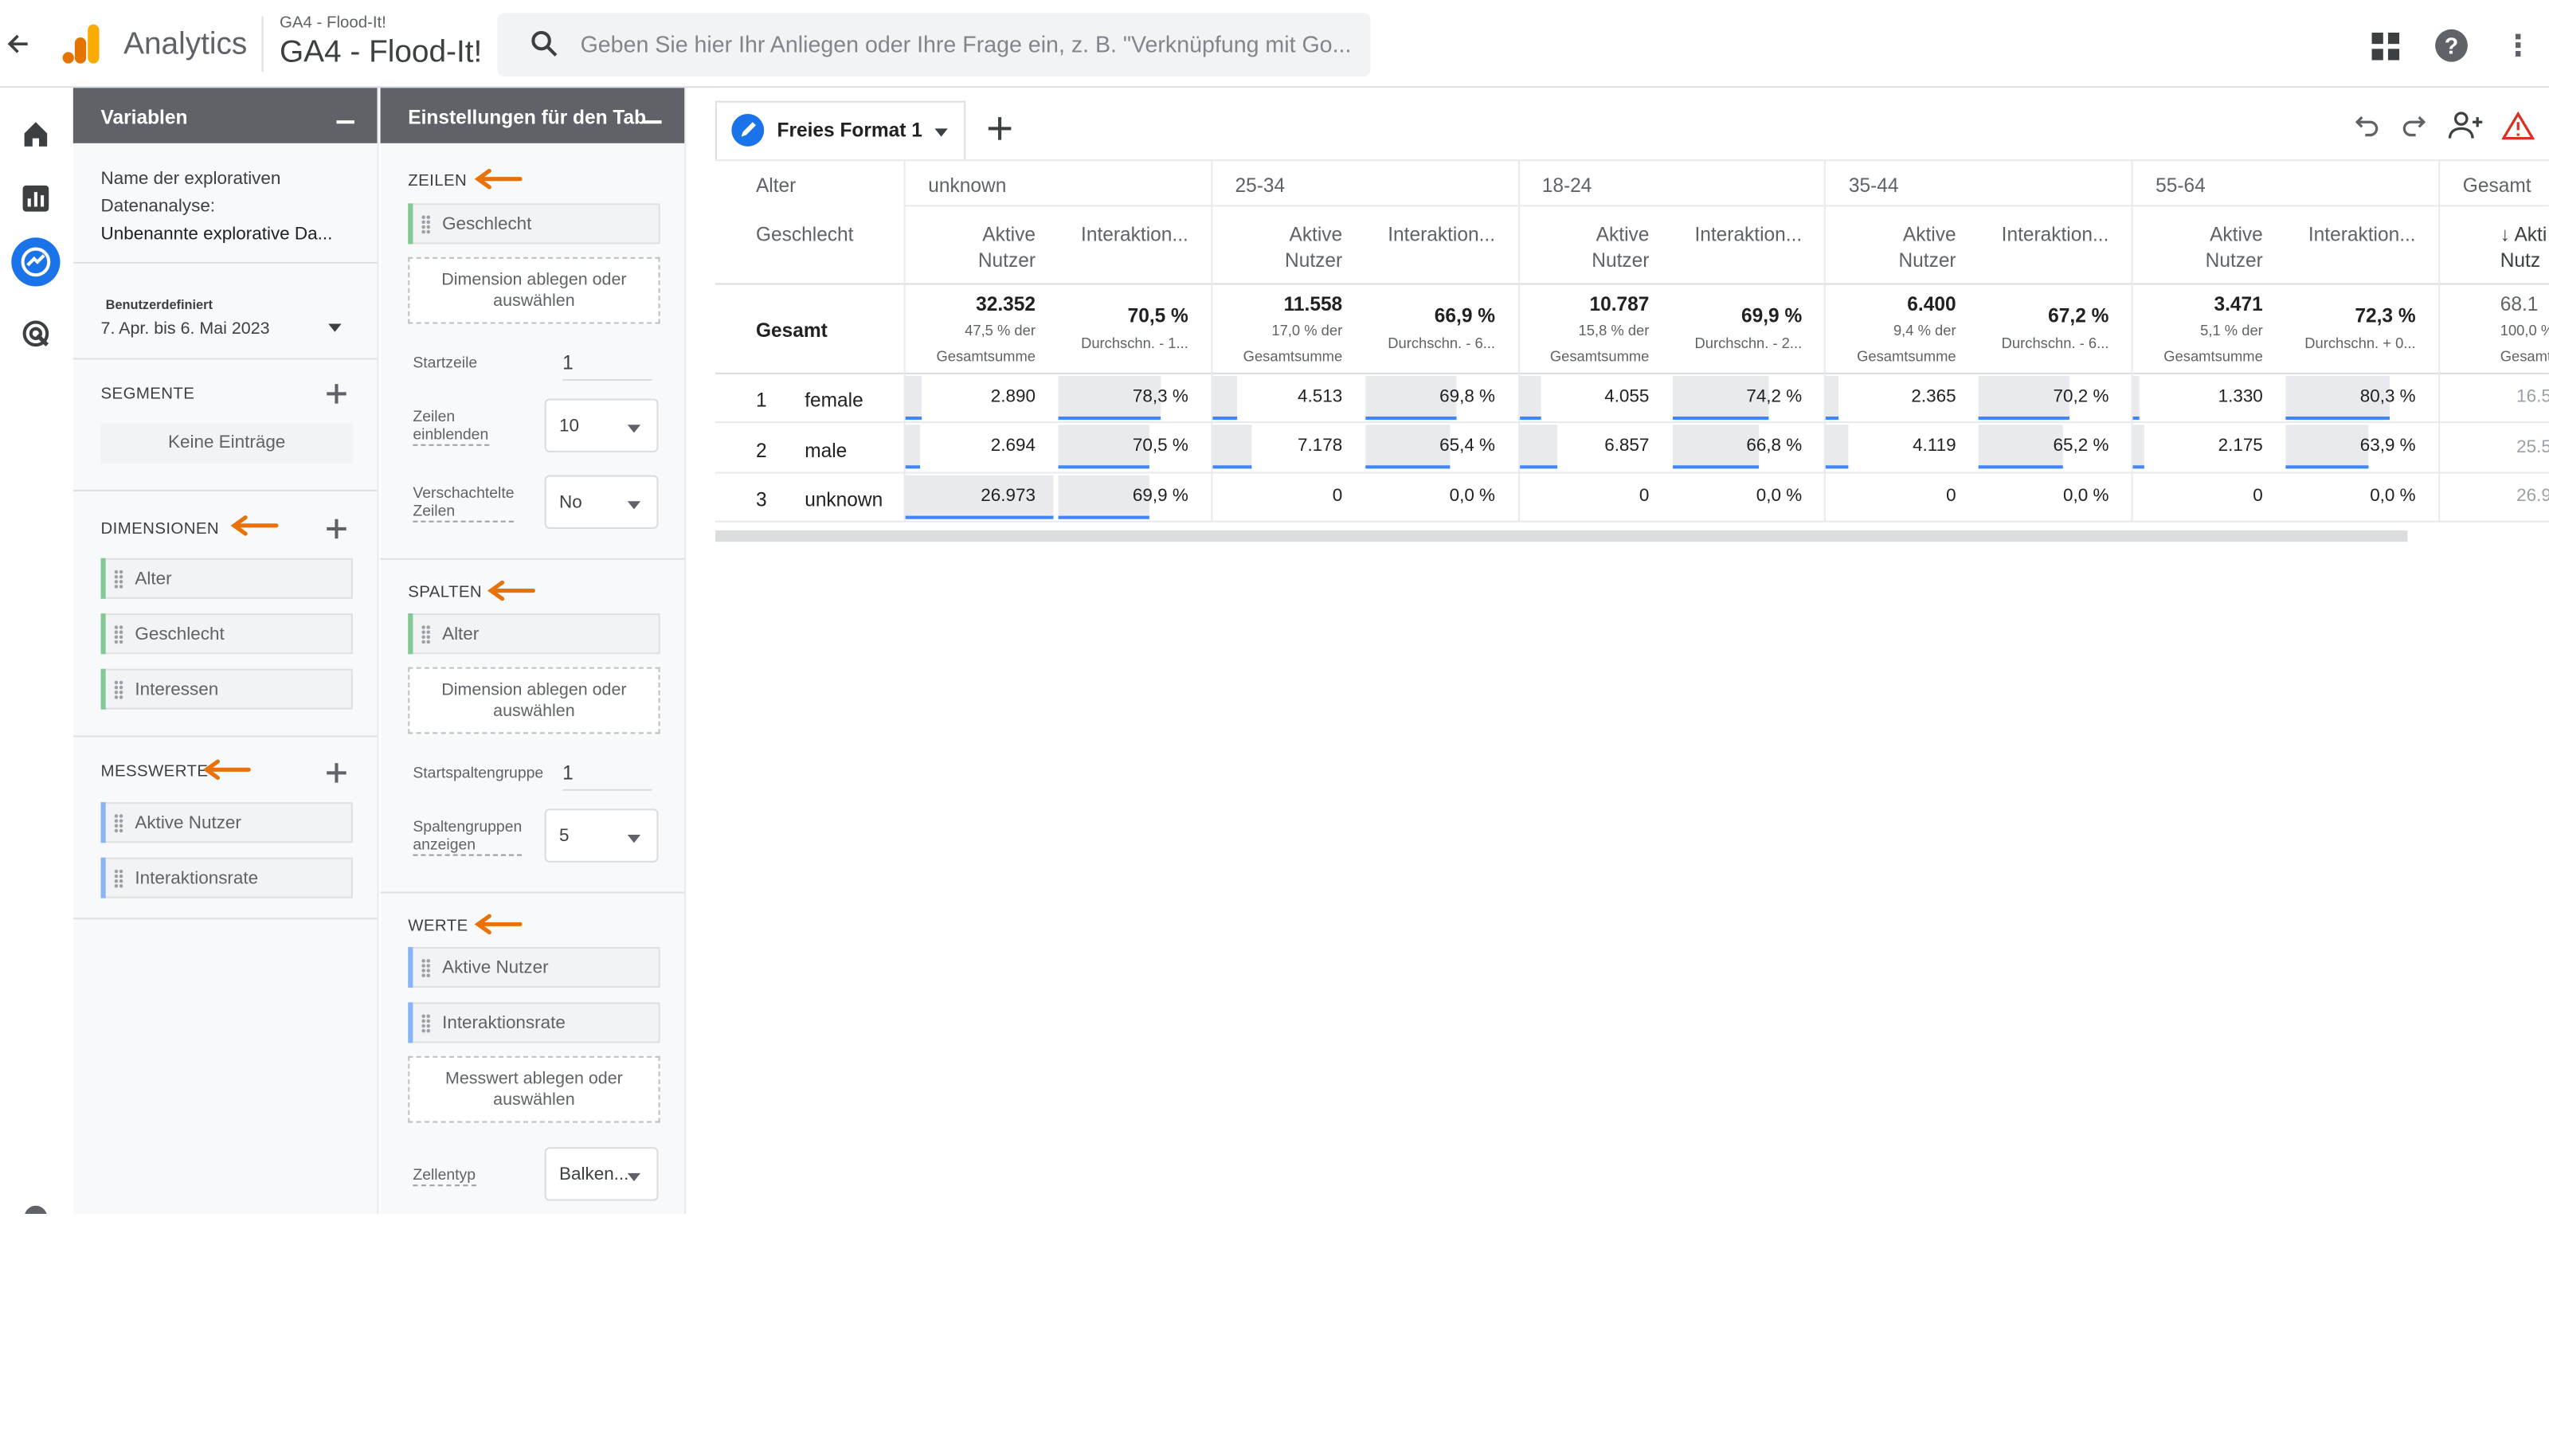 The width and height of the screenshot is (2549, 1456). What do you see at coordinates (2414, 125) in the screenshot?
I see `redo-icon` at bounding box center [2414, 125].